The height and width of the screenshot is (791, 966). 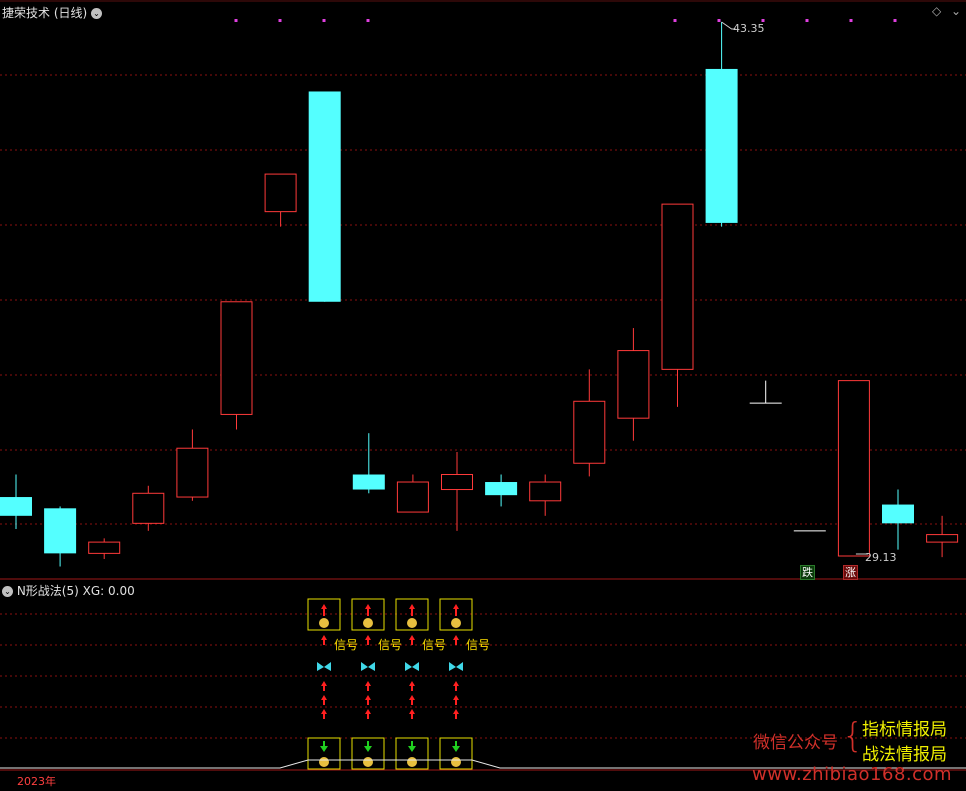 What do you see at coordinates (45, 13) in the screenshot?
I see `main-chart-title: 捷荣技术 (日线)` at bounding box center [45, 13].